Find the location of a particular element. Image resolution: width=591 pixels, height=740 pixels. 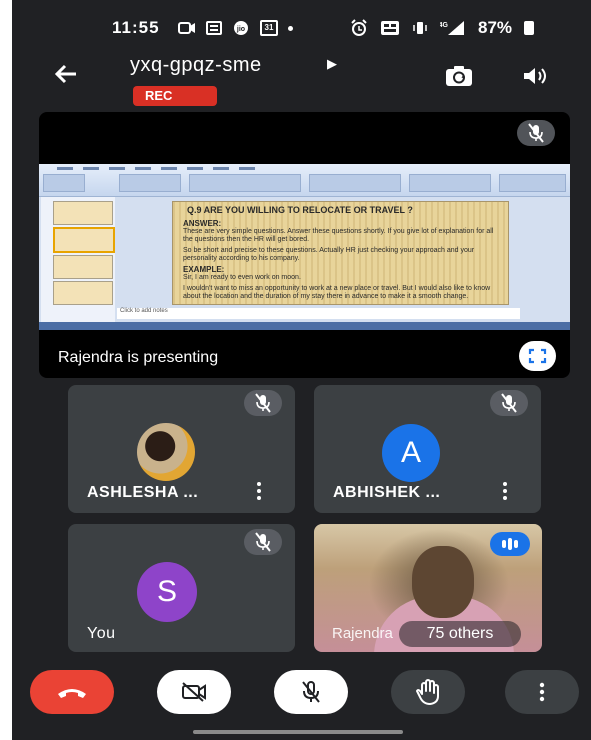

raise-hand-button is located at coordinates (428, 692).